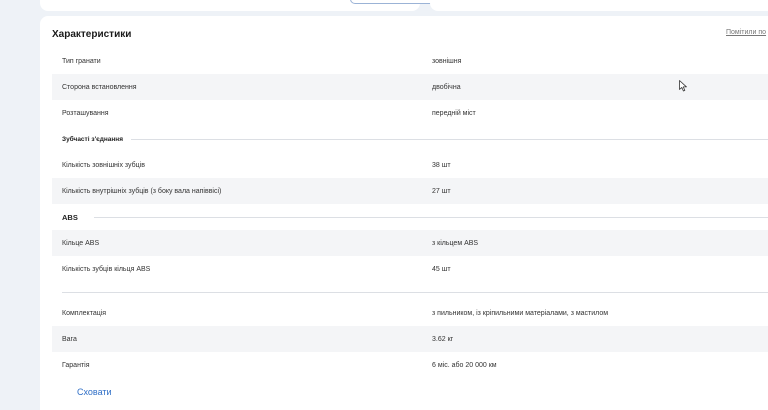 The height and width of the screenshot is (410, 768). What do you see at coordinates (92, 34) in the screenshot?
I see `characteristics-title: Характеристики` at bounding box center [92, 34].